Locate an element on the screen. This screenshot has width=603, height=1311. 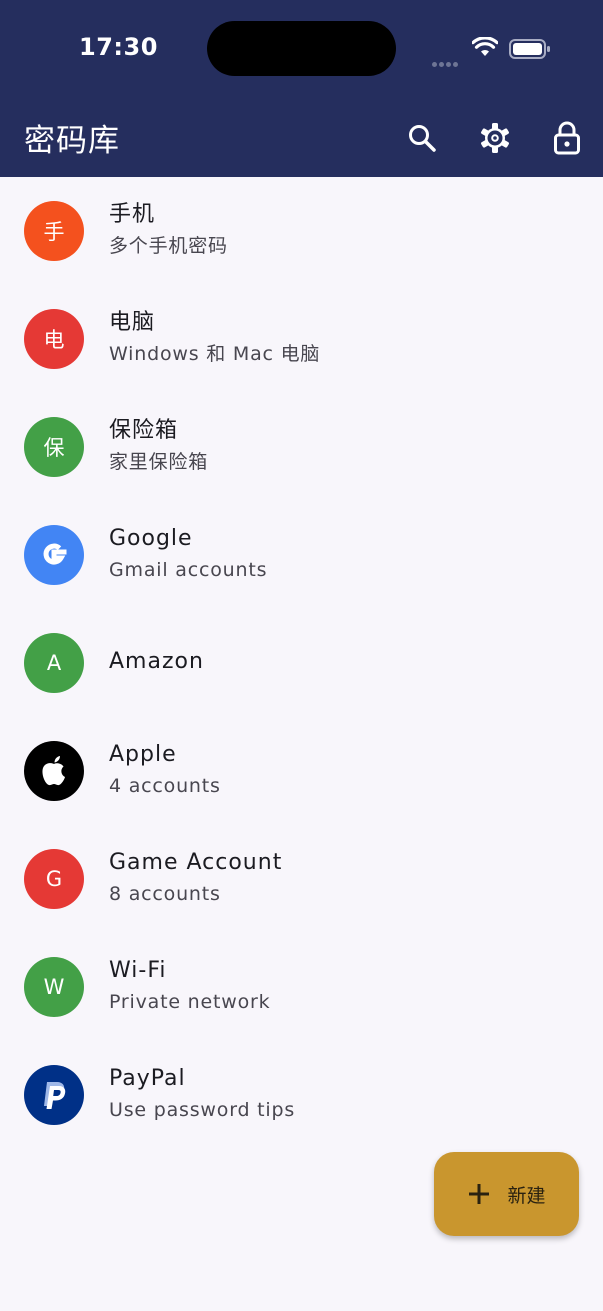
dynamic-island is located at coordinates (301, 48).